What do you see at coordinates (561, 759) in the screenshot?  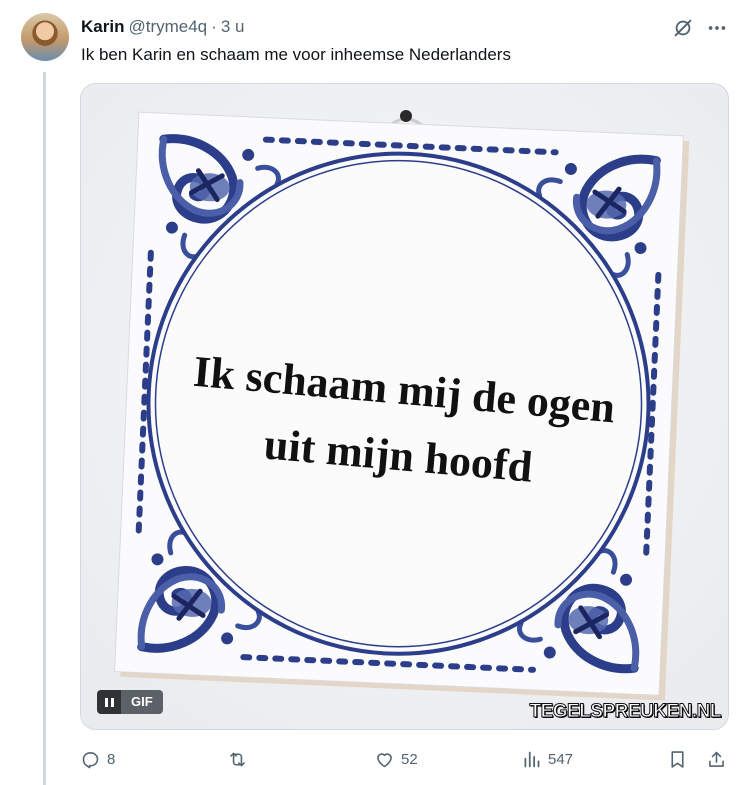 I see `views-count: 547` at bounding box center [561, 759].